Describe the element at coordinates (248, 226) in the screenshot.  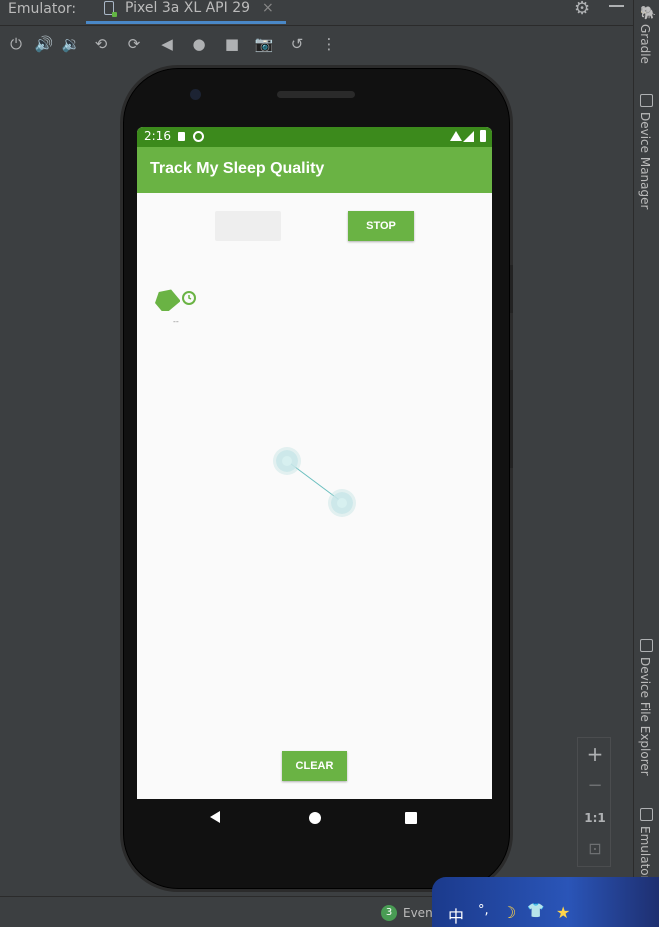
I see `start-button` at that location.